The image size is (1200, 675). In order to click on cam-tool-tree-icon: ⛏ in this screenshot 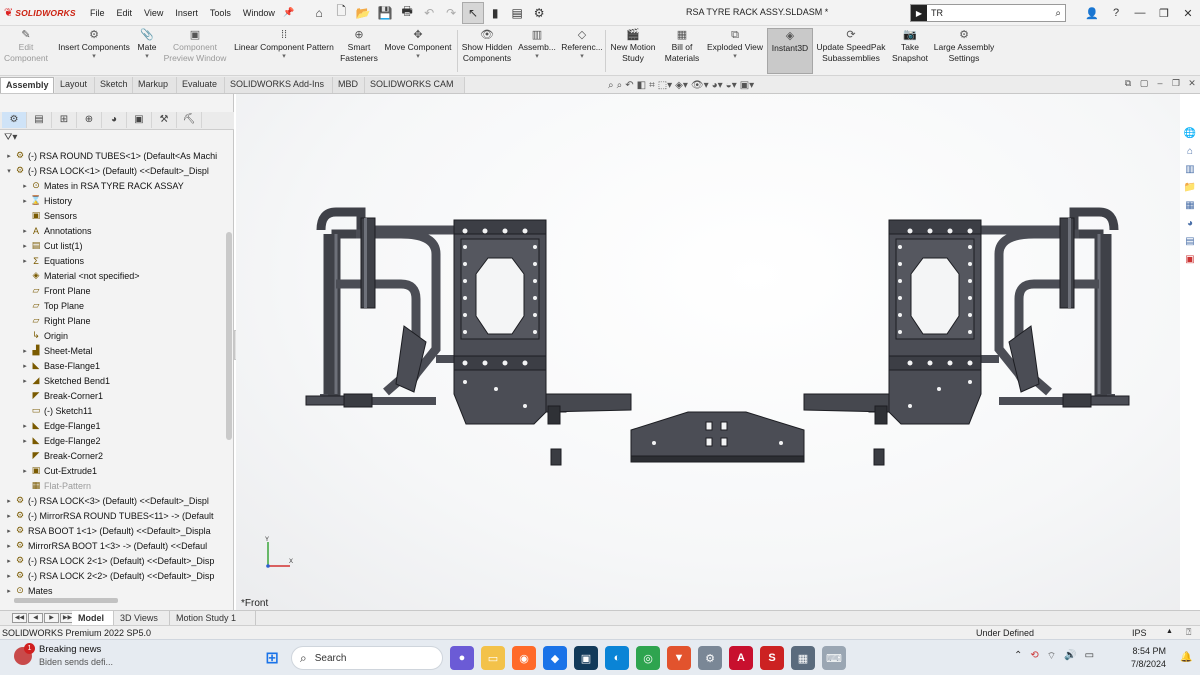, I will do `click(189, 120)`.